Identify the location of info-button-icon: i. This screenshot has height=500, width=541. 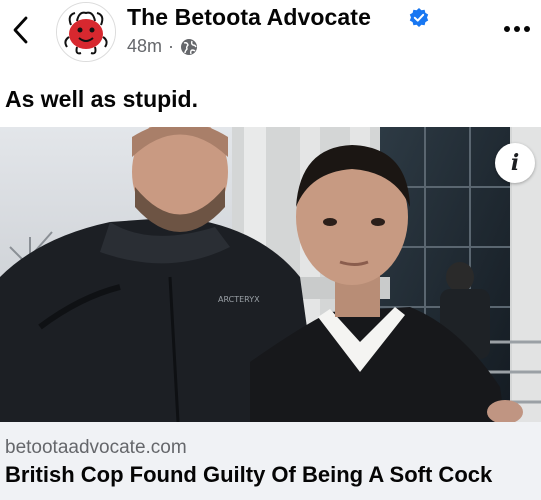
(515, 163).